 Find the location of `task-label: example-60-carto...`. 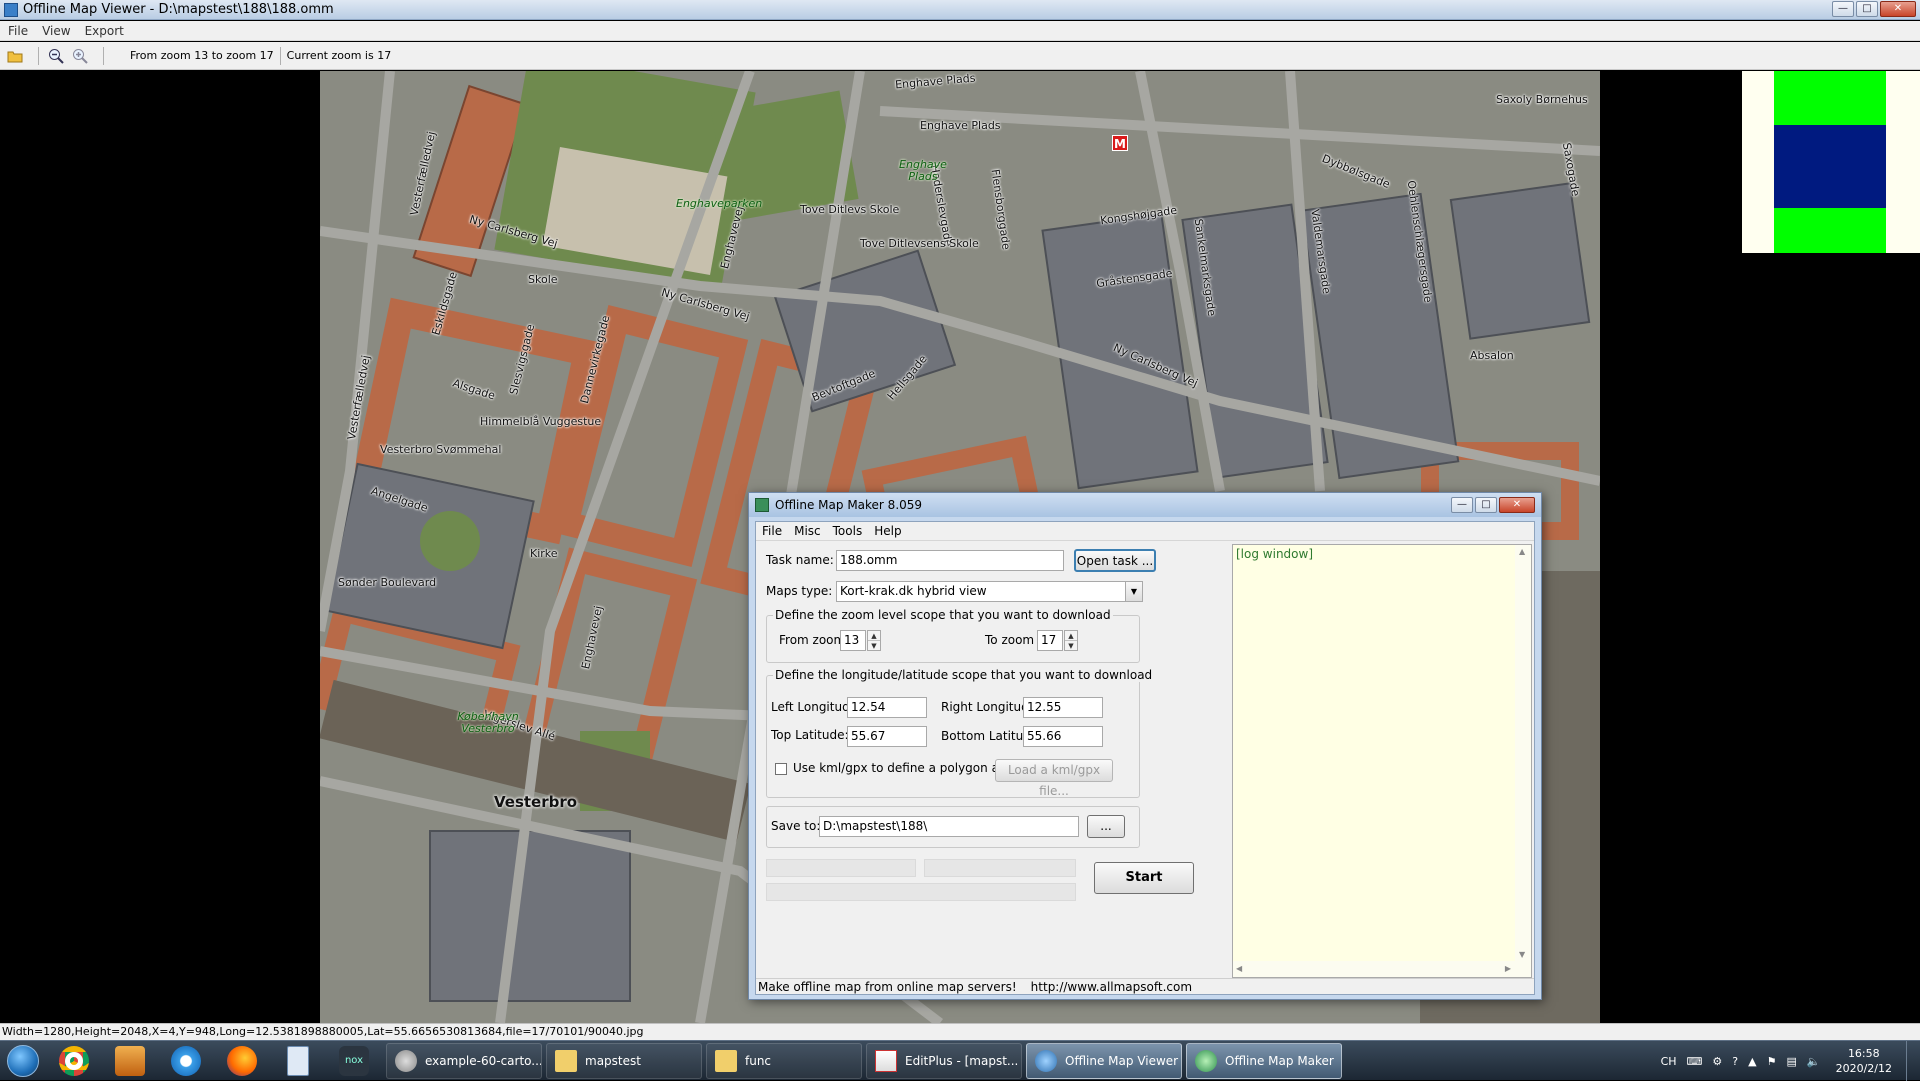

task-label: example-60-carto... is located at coordinates (483, 1060).